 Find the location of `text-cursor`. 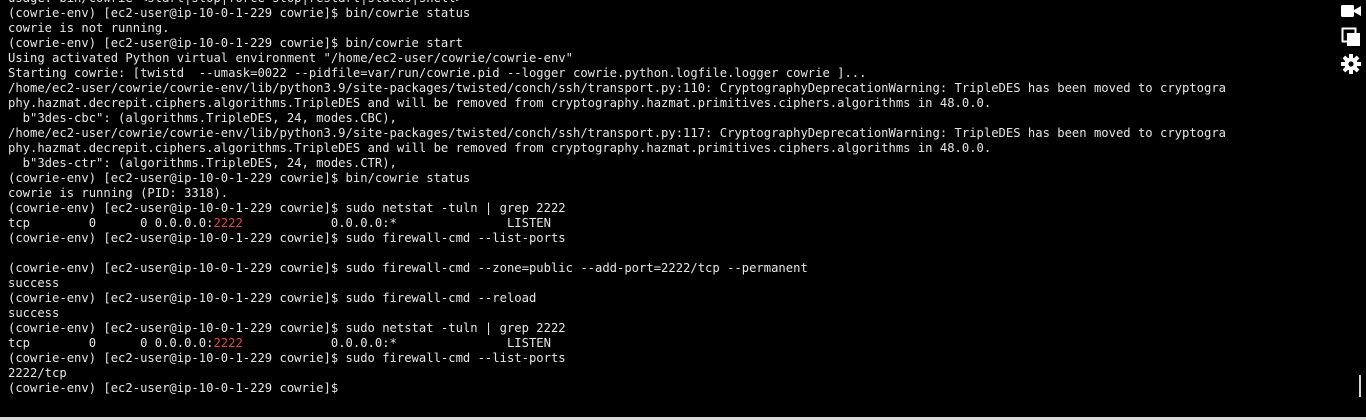

text-cursor is located at coordinates (1360, 386).